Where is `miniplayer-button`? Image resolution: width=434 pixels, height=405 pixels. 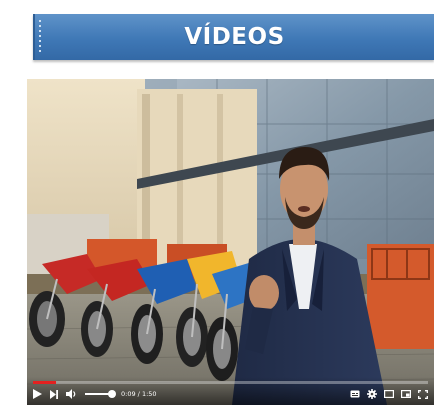
miniplayer-button is located at coordinates (389, 394).